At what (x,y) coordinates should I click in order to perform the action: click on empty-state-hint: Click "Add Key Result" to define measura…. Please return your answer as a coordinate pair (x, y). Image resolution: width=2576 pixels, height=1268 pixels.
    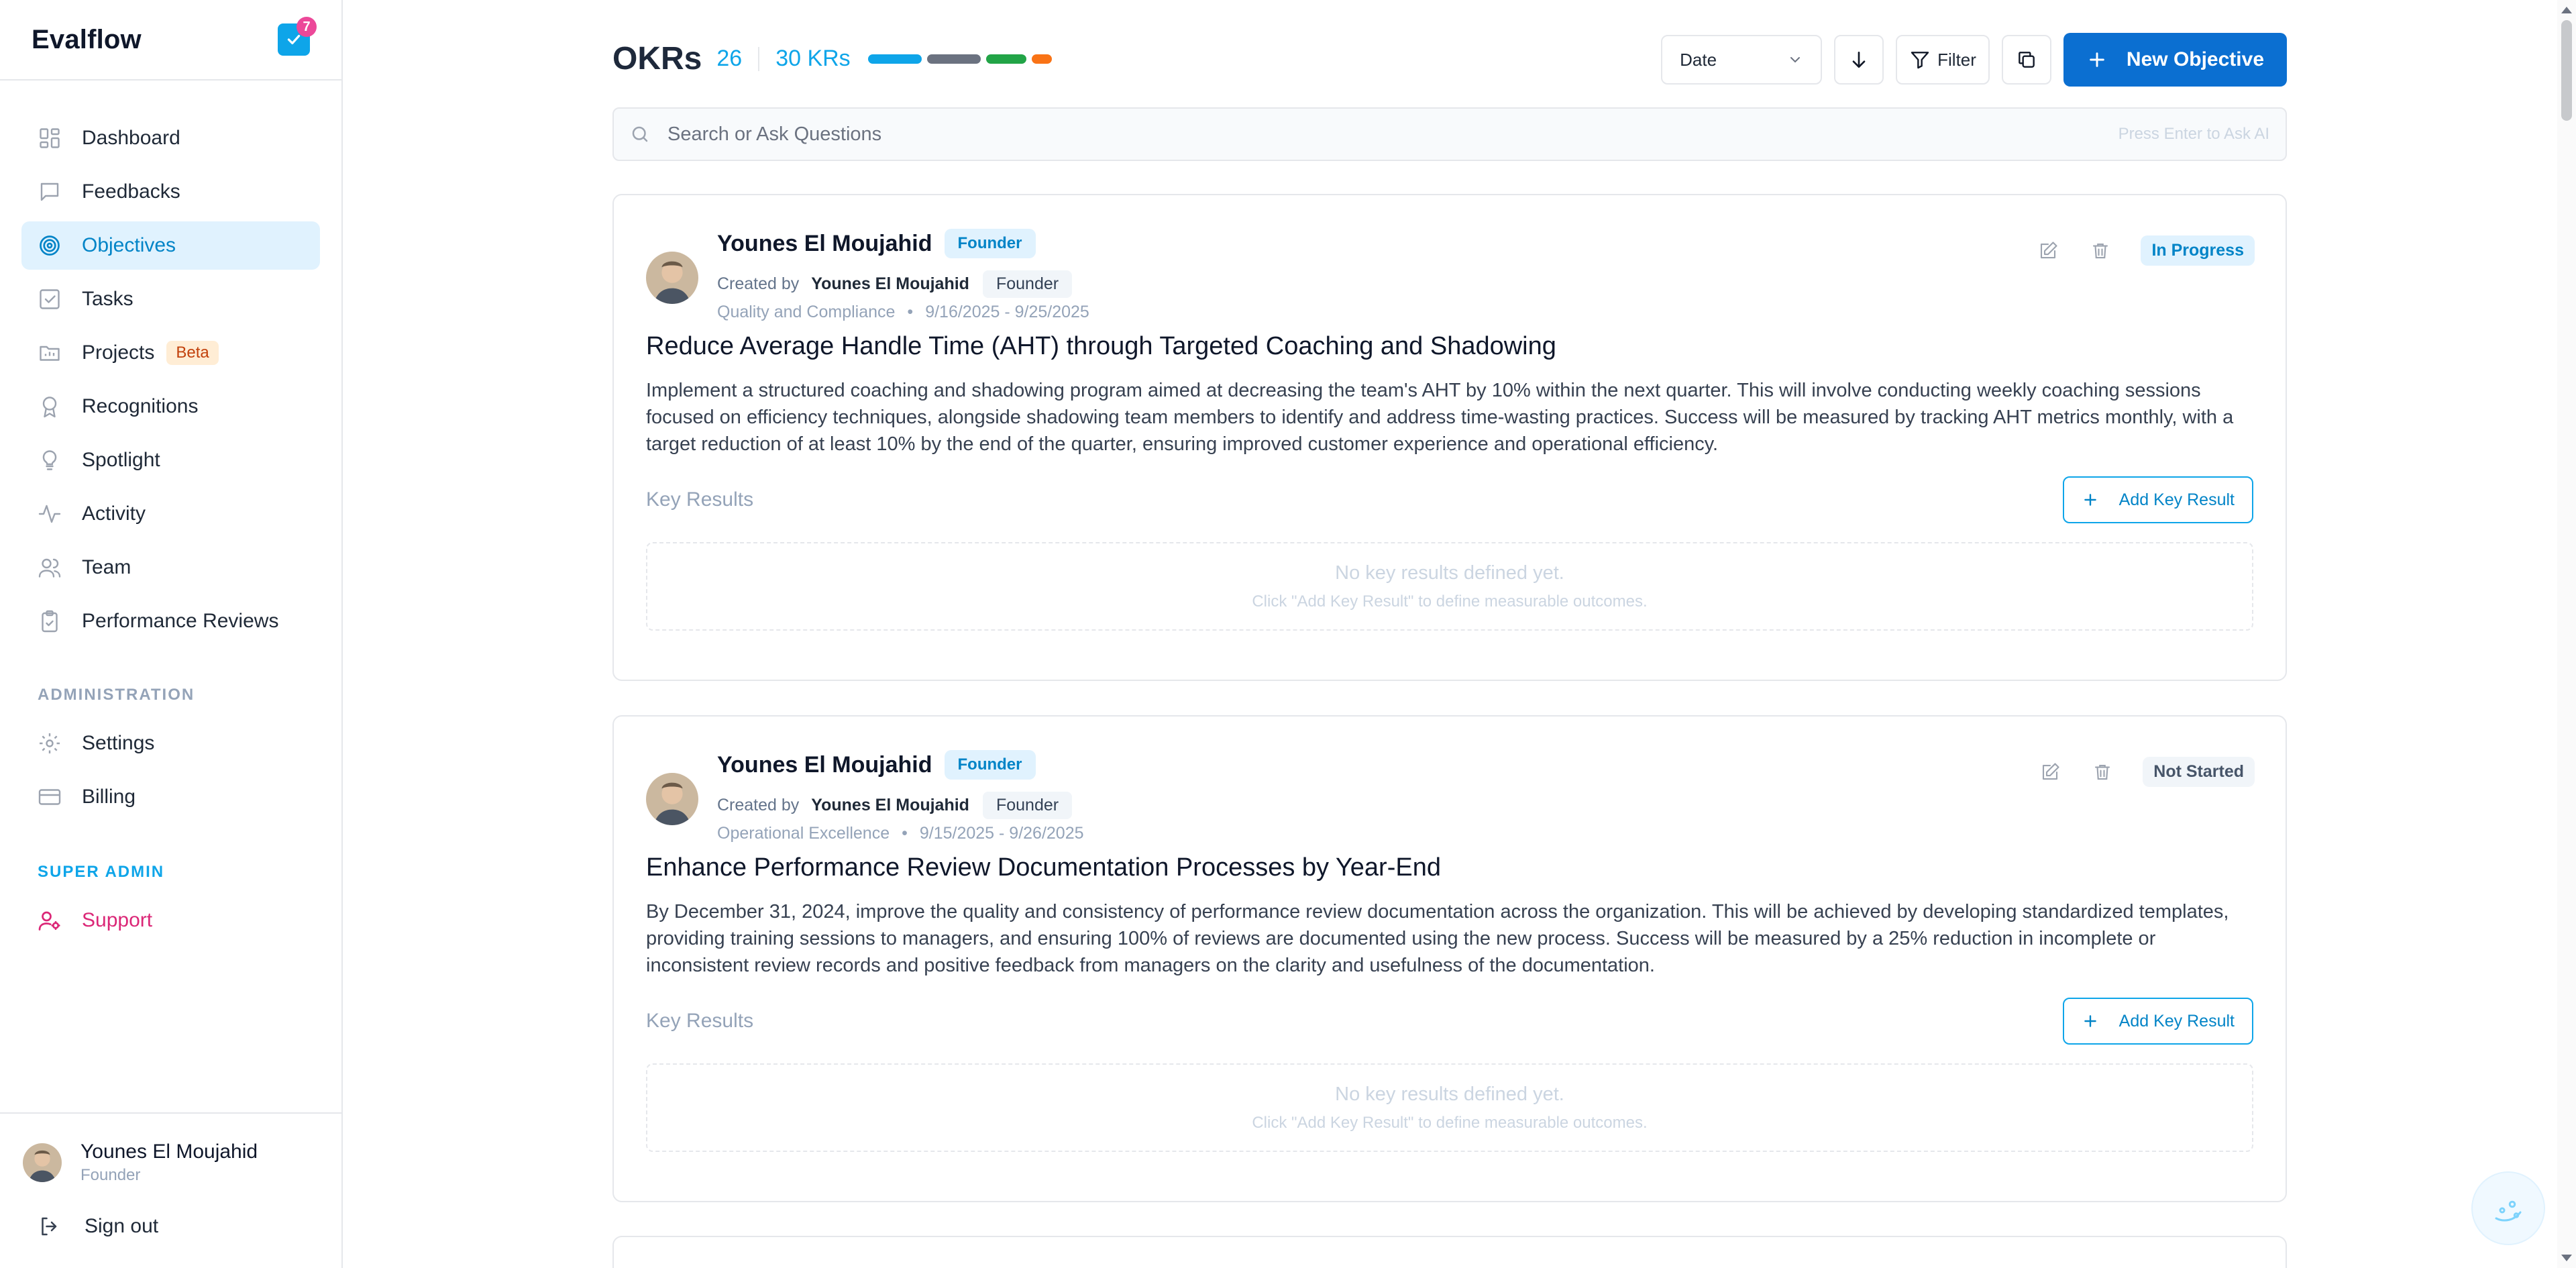
    Looking at the image, I should click on (1450, 1122).